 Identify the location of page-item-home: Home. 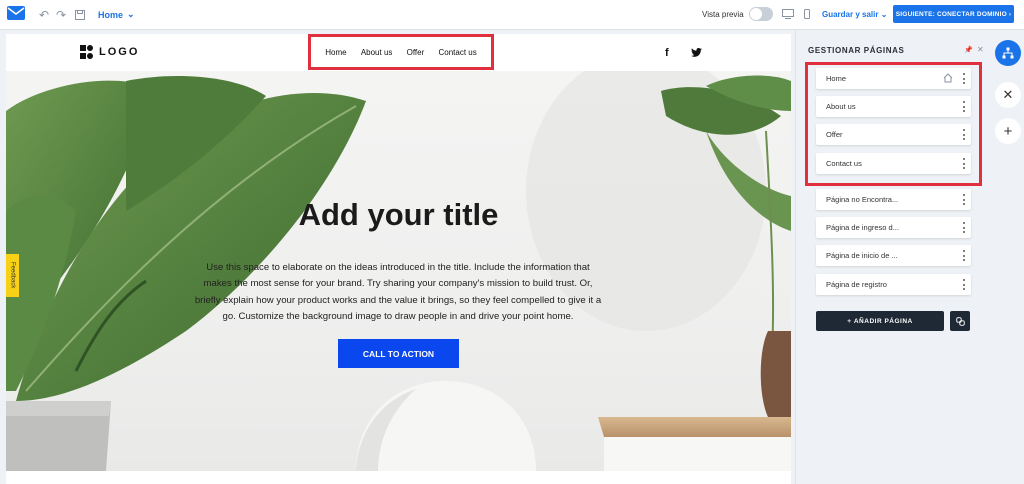
(893, 78).